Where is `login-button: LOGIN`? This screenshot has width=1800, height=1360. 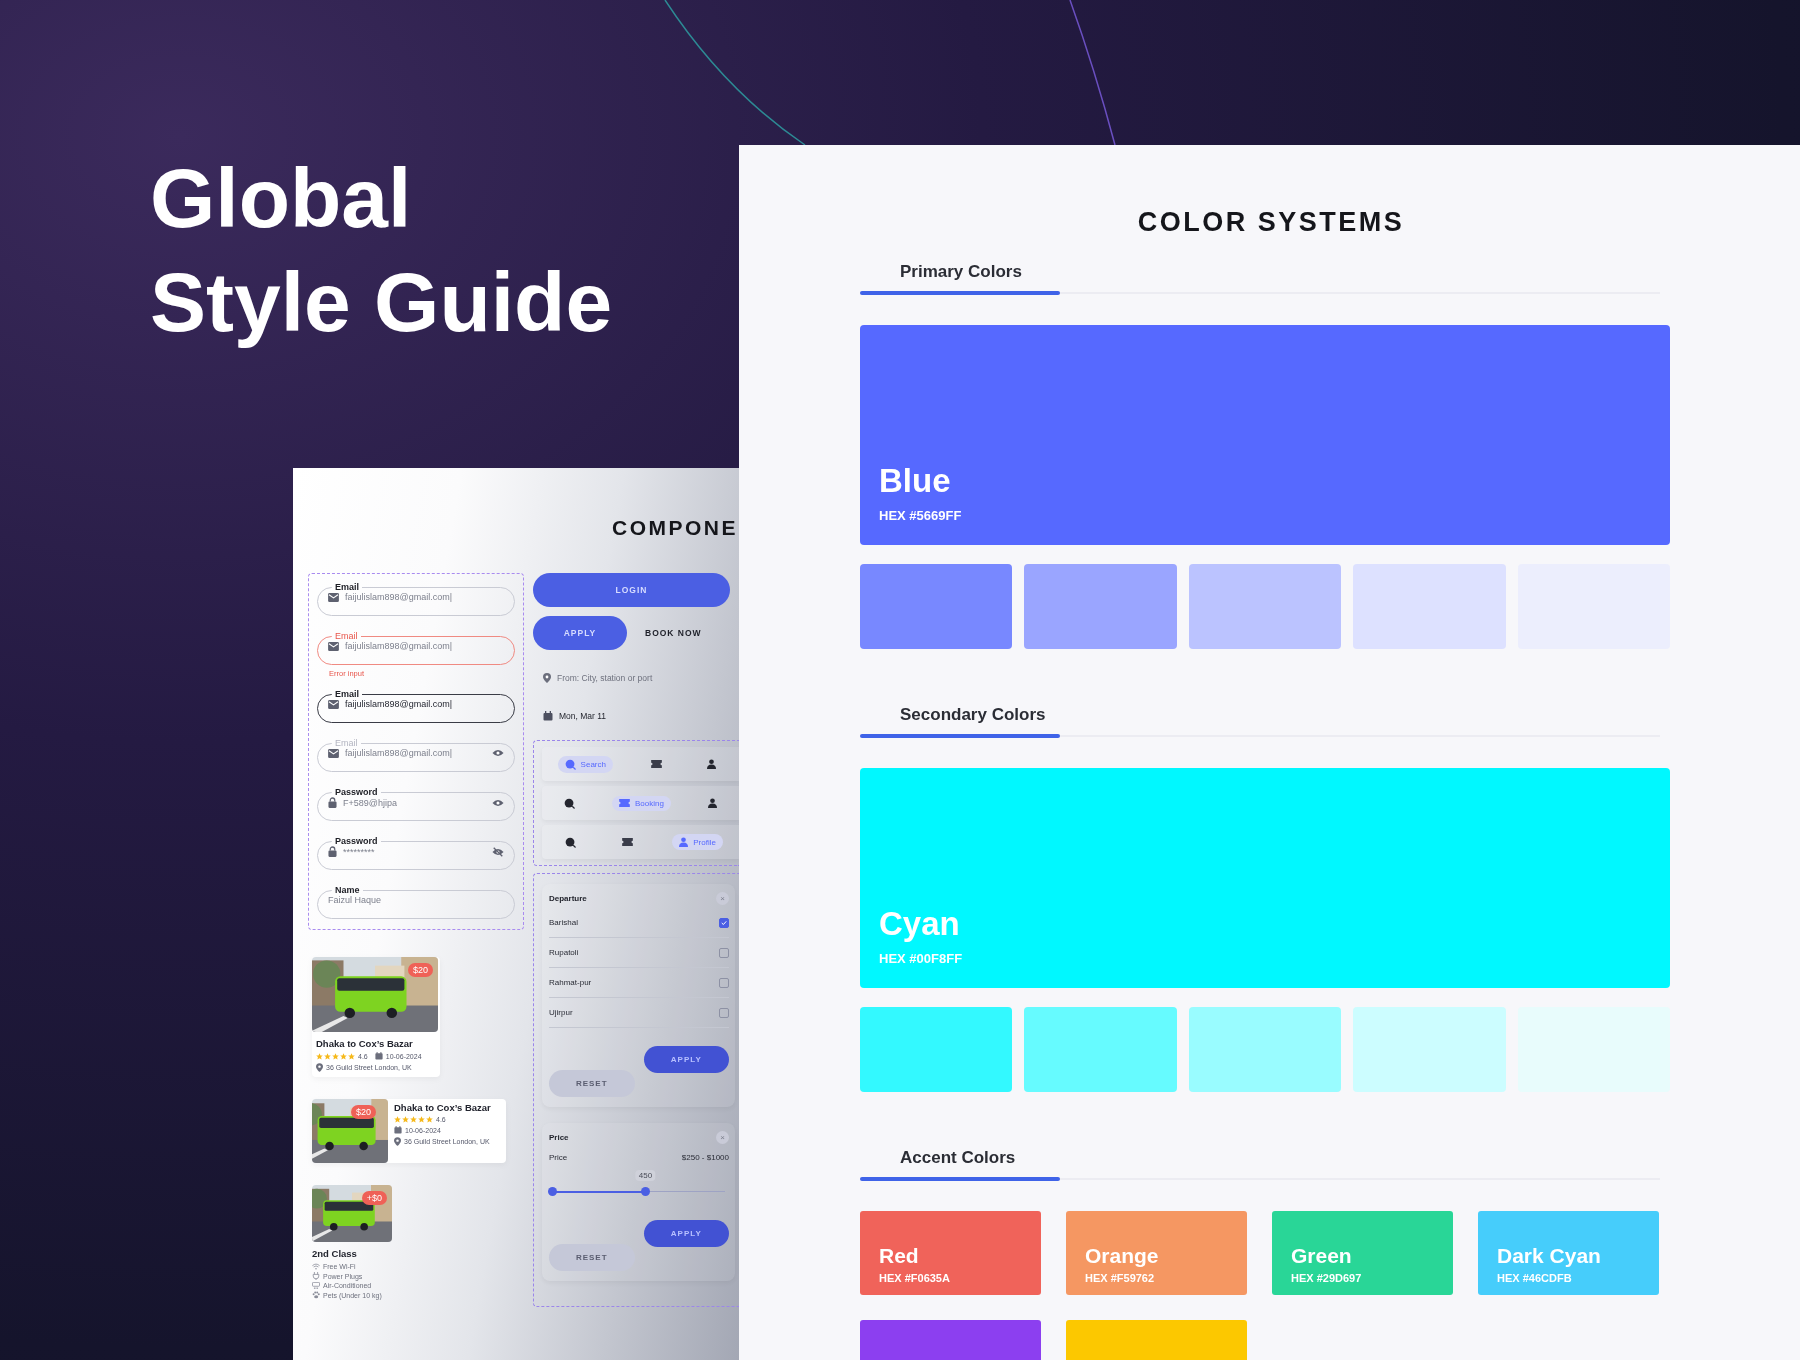 login-button: LOGIN is located at coordinates (631, 590).